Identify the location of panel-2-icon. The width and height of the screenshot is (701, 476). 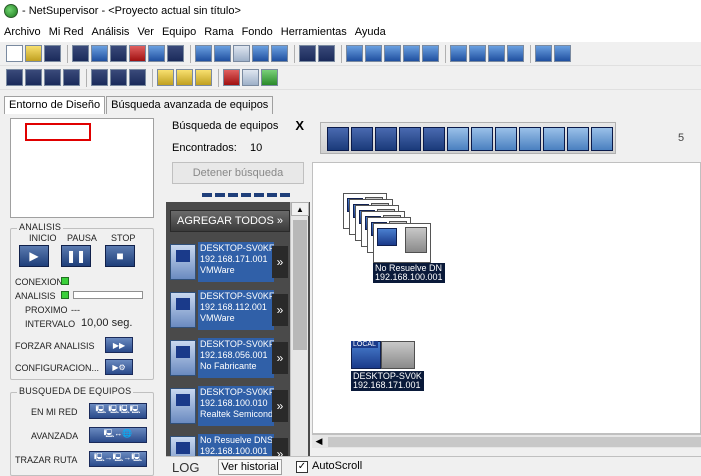
(118, 77).